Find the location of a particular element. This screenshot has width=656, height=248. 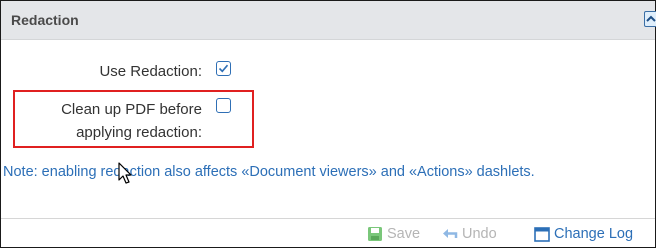

save-button: Save is located at coordinates (393, 234).